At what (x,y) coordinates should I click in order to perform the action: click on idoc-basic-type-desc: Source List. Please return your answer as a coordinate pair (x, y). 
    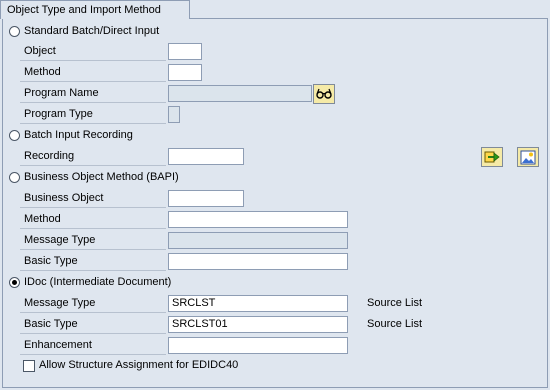
    Looking at the image, I should click on (395, 324).